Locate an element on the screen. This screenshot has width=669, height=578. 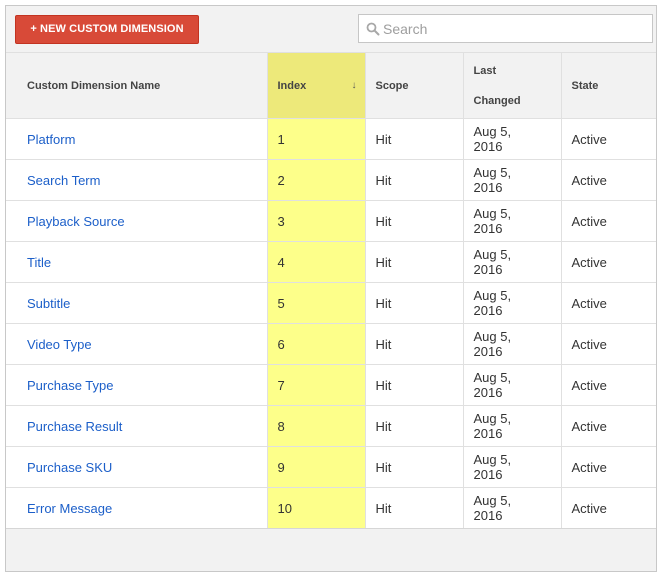
toolbar: + NEW CUSTOM DIMENSION is located at coordinates (331, 29).